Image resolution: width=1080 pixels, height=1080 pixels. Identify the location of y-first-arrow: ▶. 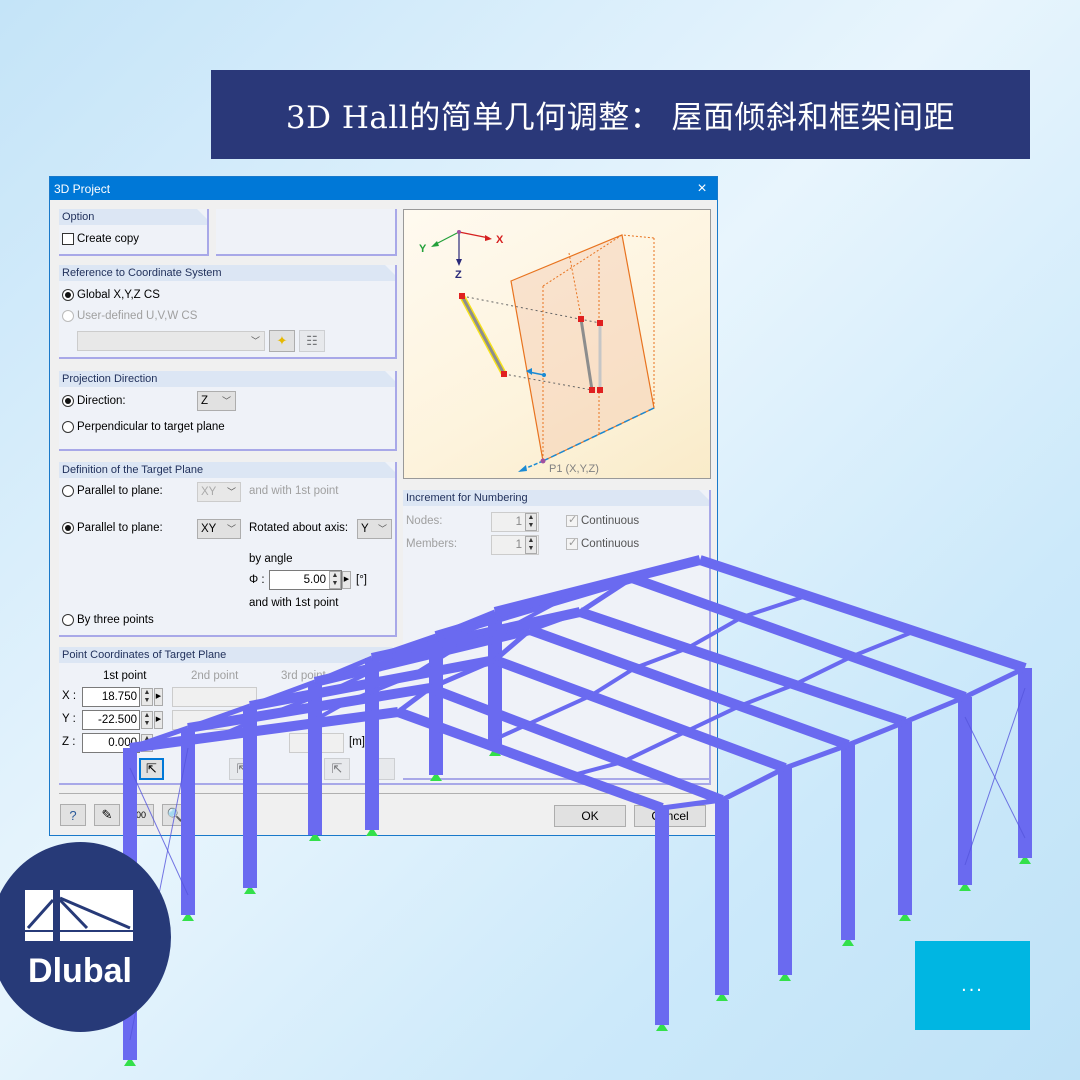
(158, 720).